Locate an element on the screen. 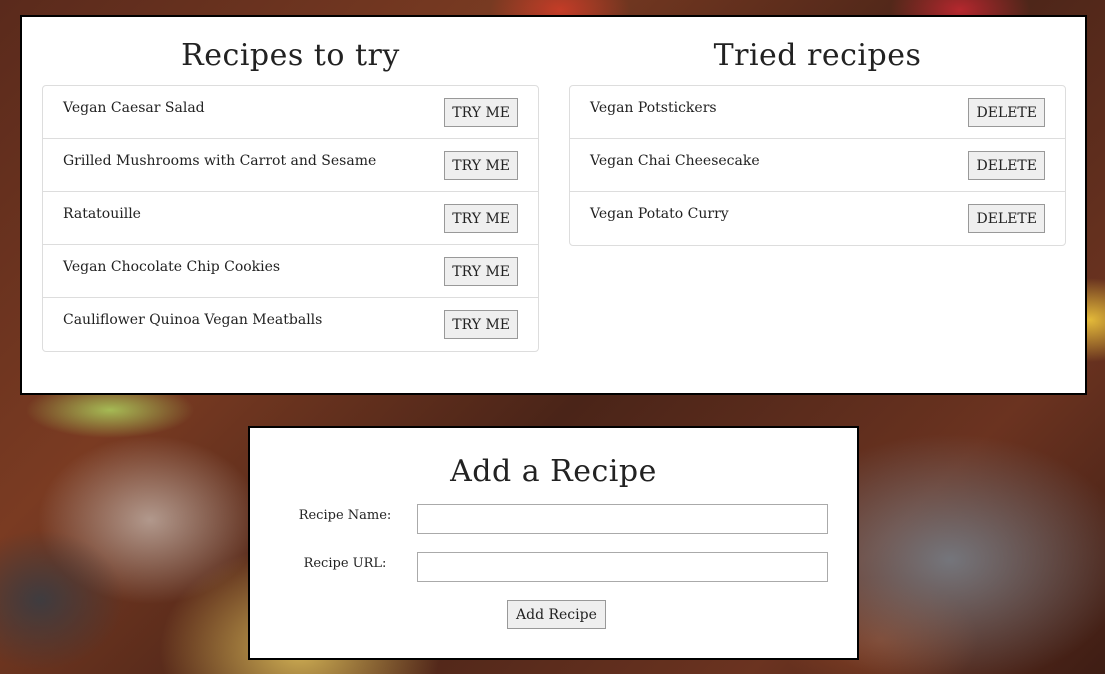 This screenshot has width=1105, height=674. recipe-name: Ratatouille is located at coordinates (102, 214).